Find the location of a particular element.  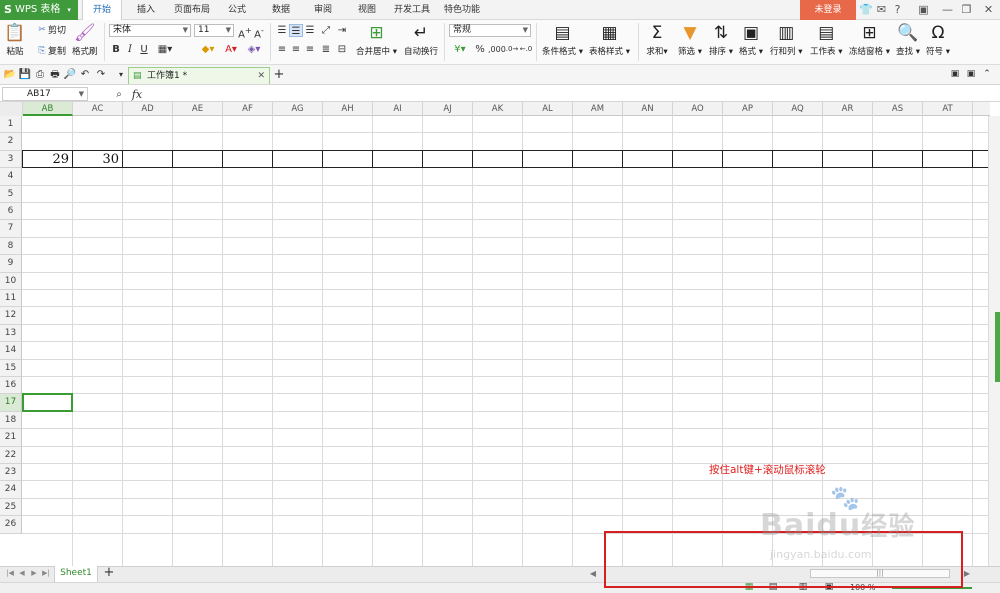

symbol-button: Ω 符号 ▾ is located at coordinates (938, 39).